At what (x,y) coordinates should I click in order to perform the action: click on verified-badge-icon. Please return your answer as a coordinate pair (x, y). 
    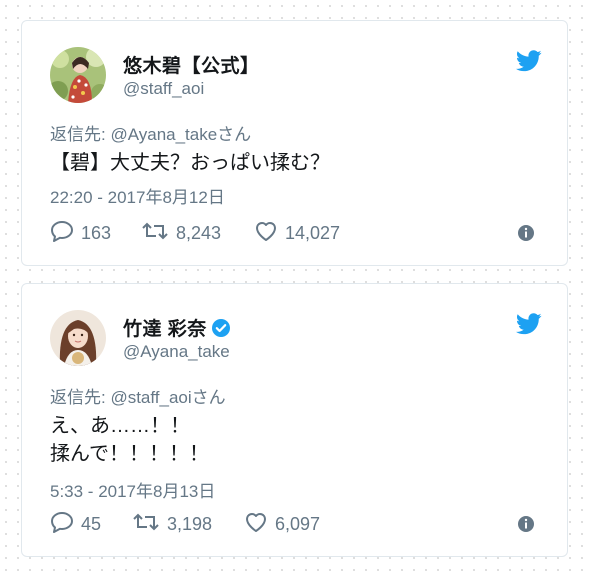
    Looking at the image, I should click on (221, 331).